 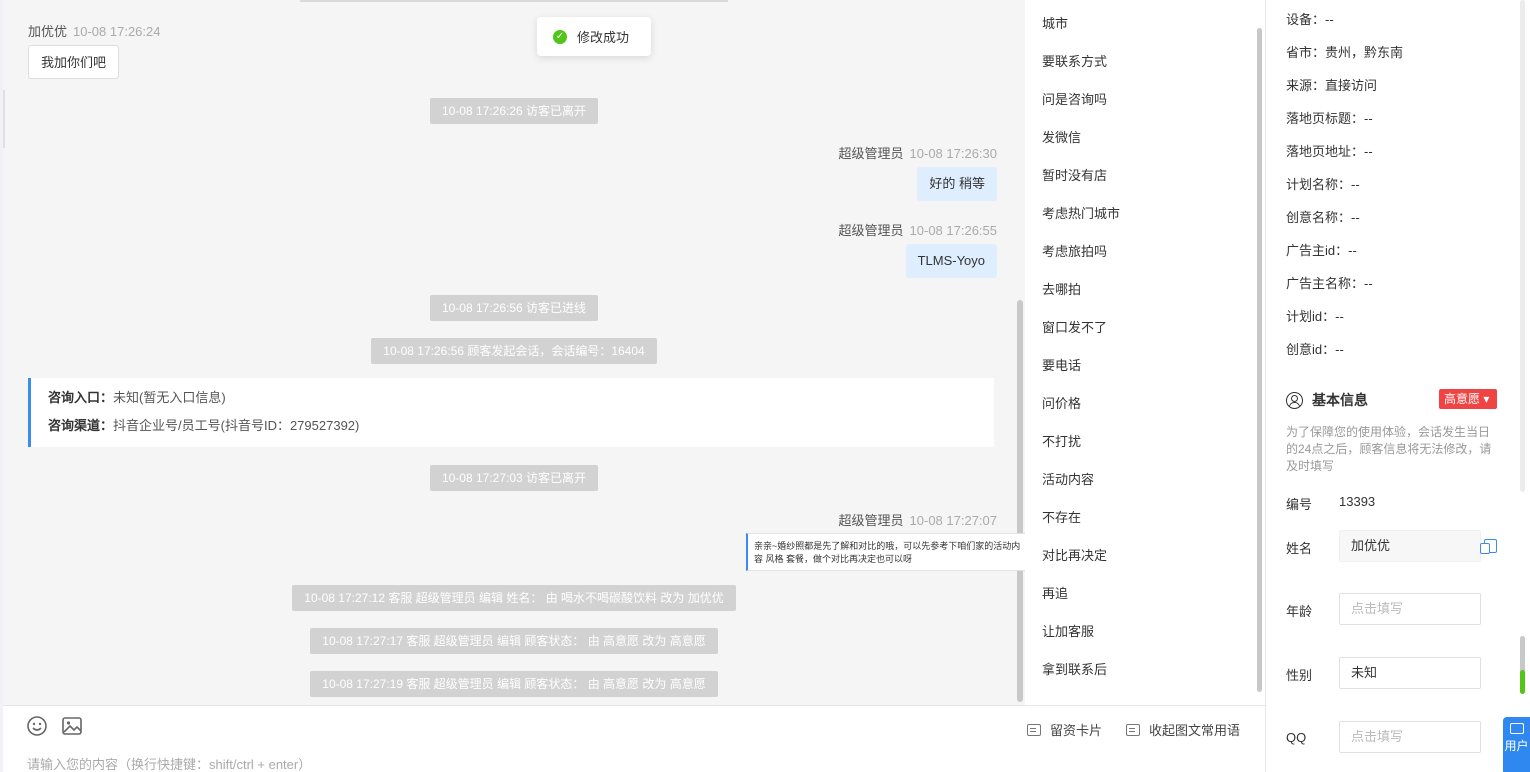 I want to click on id-label: 编号, so click(x=1299, y=504).